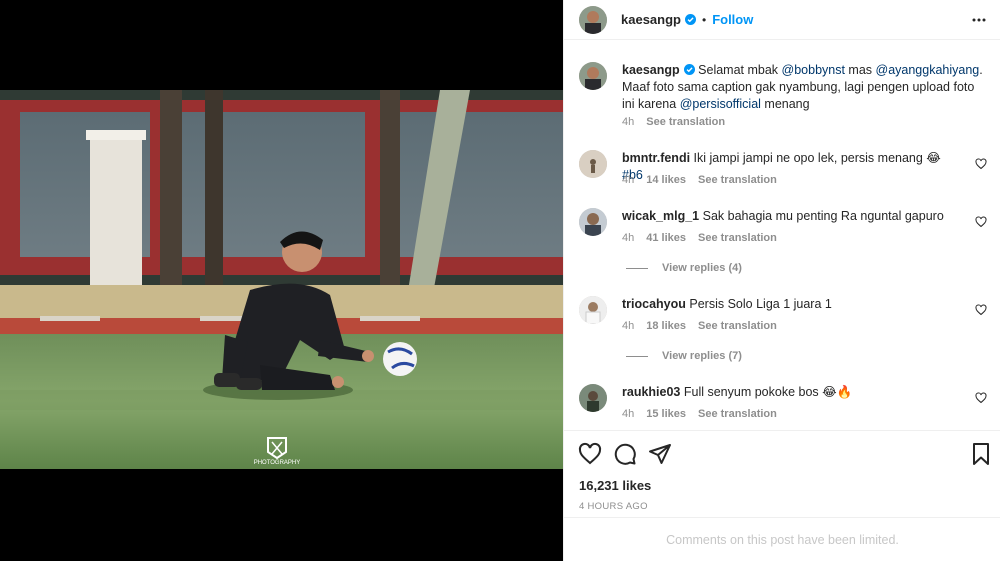  What do you see at coordinates (740, 70) in the screenshot?
I see `caption-text-part: Selamat mbak` at bounding box center [740, 70].